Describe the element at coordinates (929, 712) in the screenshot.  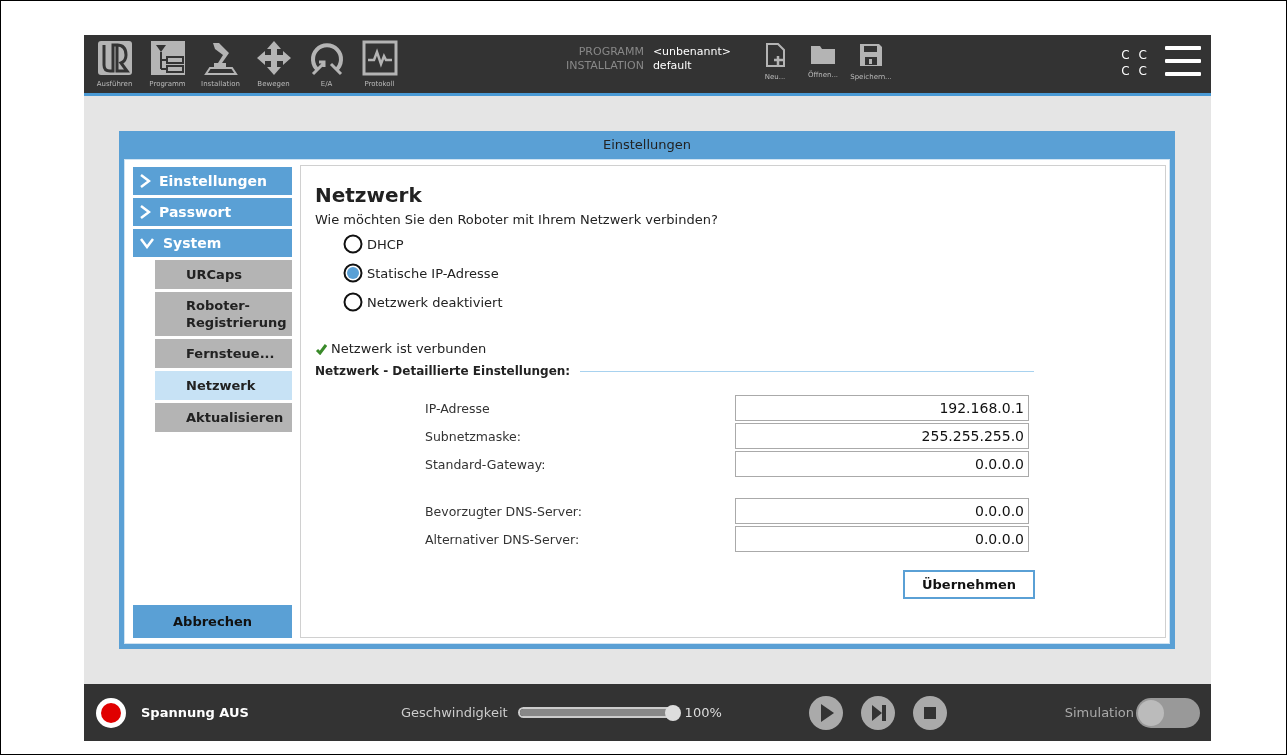
I see `stop-icon` at that location.